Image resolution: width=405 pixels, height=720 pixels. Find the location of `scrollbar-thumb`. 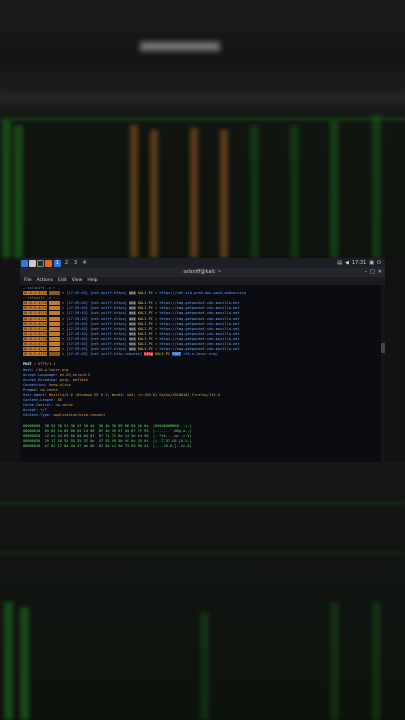

scrollbar-thumb is located at coordinates (383, 348).